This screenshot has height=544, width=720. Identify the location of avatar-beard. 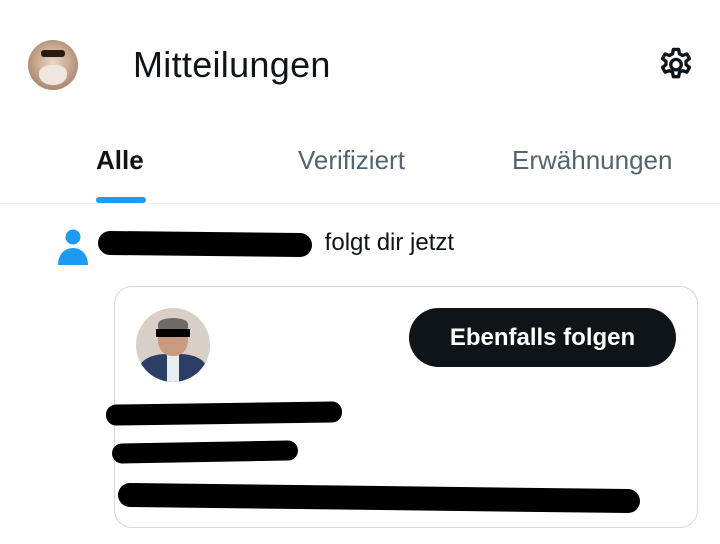
(53, 75).